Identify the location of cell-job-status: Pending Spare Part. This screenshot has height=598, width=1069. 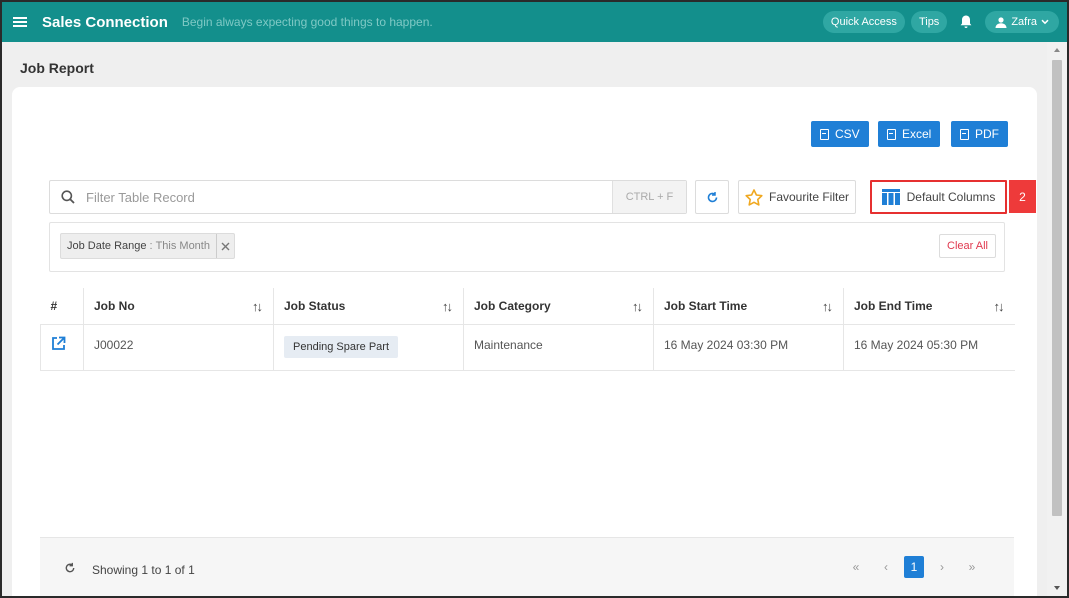
(368, 347).